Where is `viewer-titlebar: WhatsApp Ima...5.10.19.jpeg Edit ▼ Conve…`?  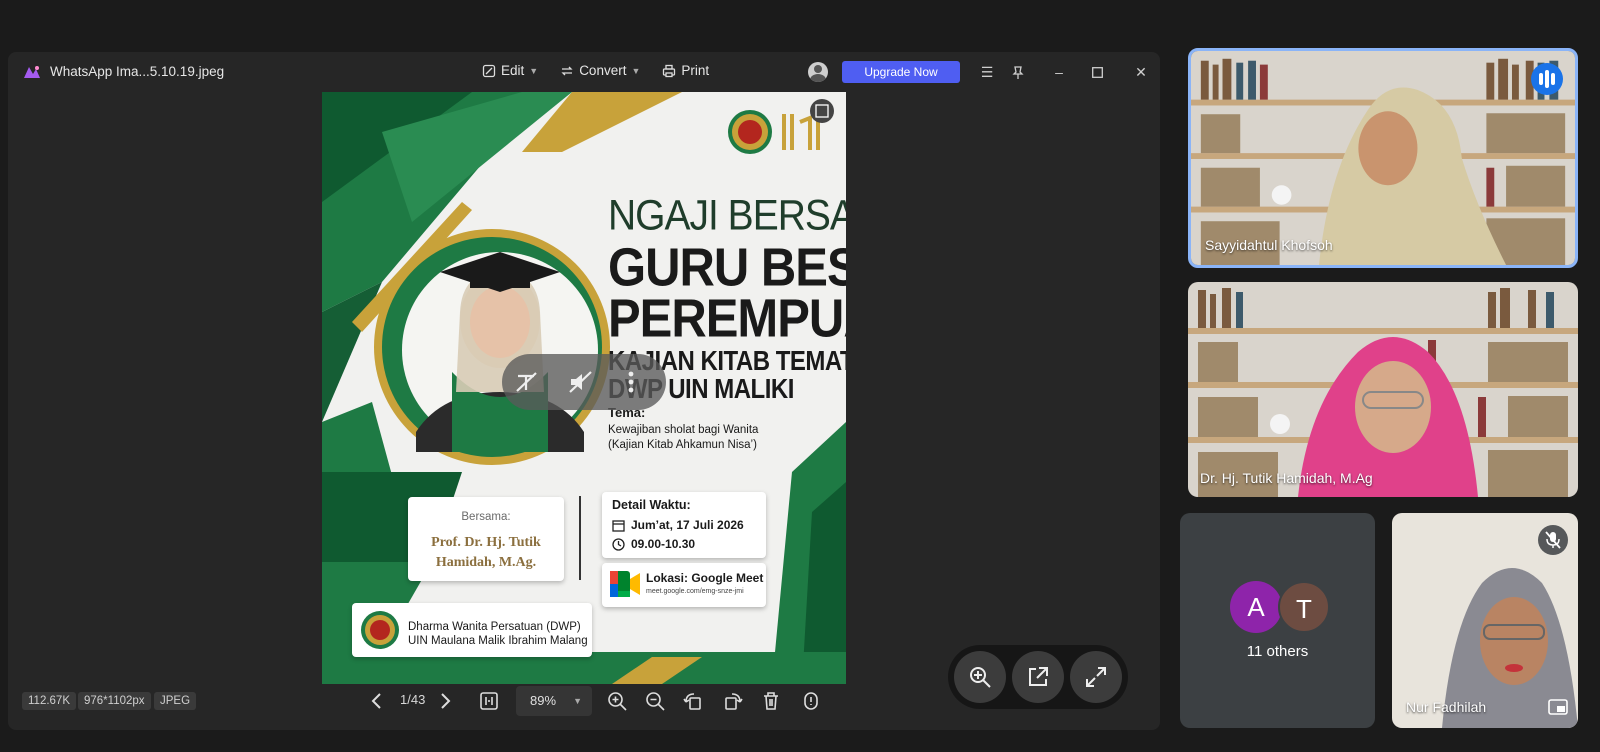
viewer-titlebar: WhatsApp Ima...5.10.19.jpeg Edit ▼ Conve… is located at coordinates (584, 72).